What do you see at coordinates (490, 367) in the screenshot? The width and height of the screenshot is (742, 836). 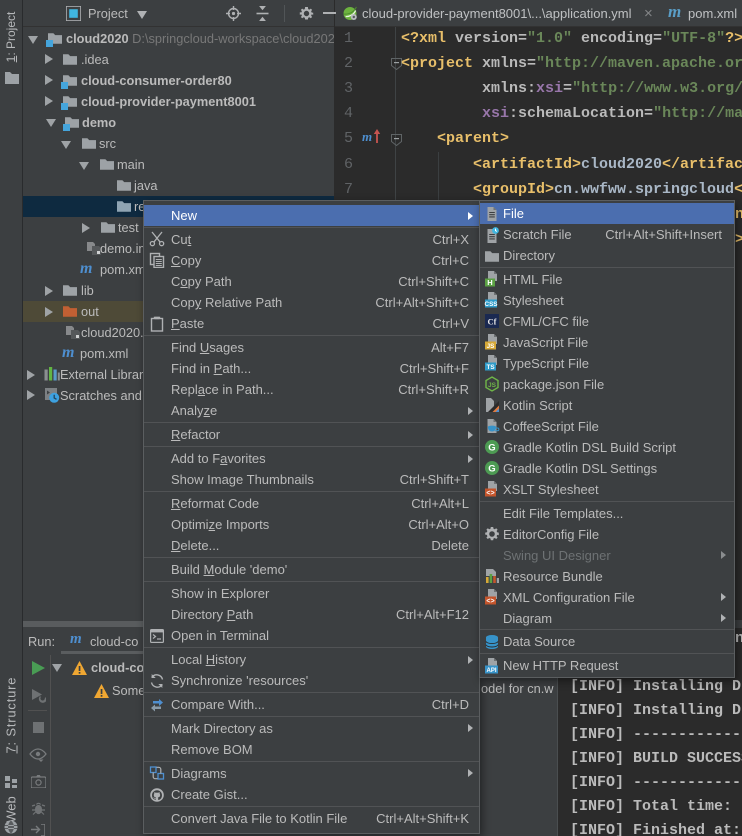 I see `svg-text: TS` at bounding box center [490, 367].